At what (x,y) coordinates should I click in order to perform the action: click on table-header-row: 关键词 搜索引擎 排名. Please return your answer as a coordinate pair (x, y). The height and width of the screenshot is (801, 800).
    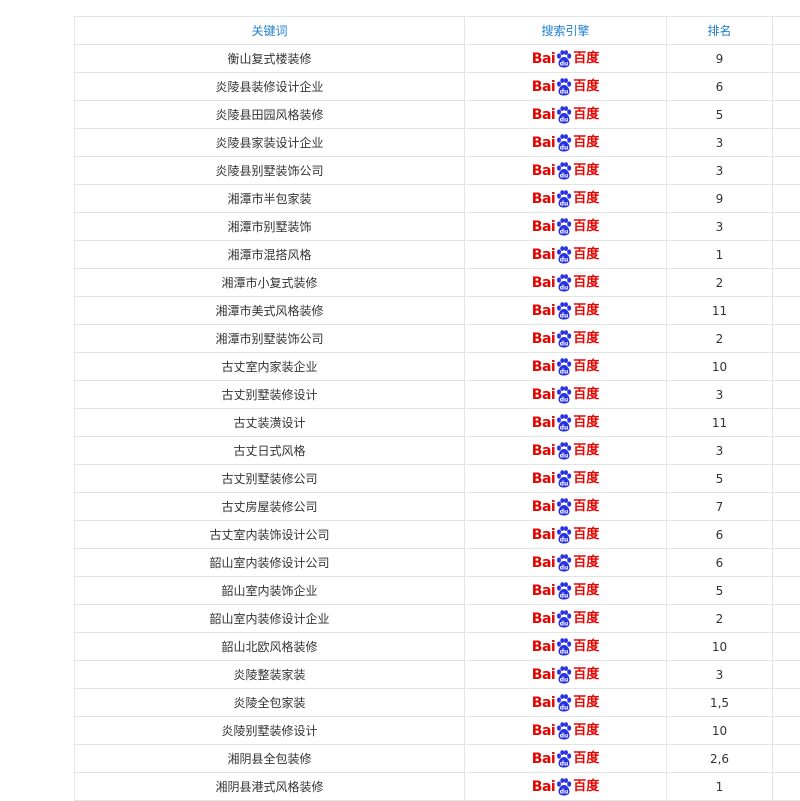
    Looking at the image, I should click on (437, 31).